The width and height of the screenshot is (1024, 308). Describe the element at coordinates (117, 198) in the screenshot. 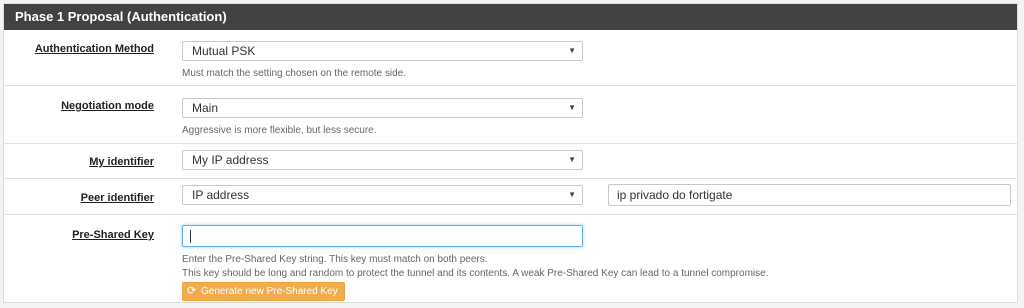

I see `peer-identifier-label: Peer identifier` at that location.